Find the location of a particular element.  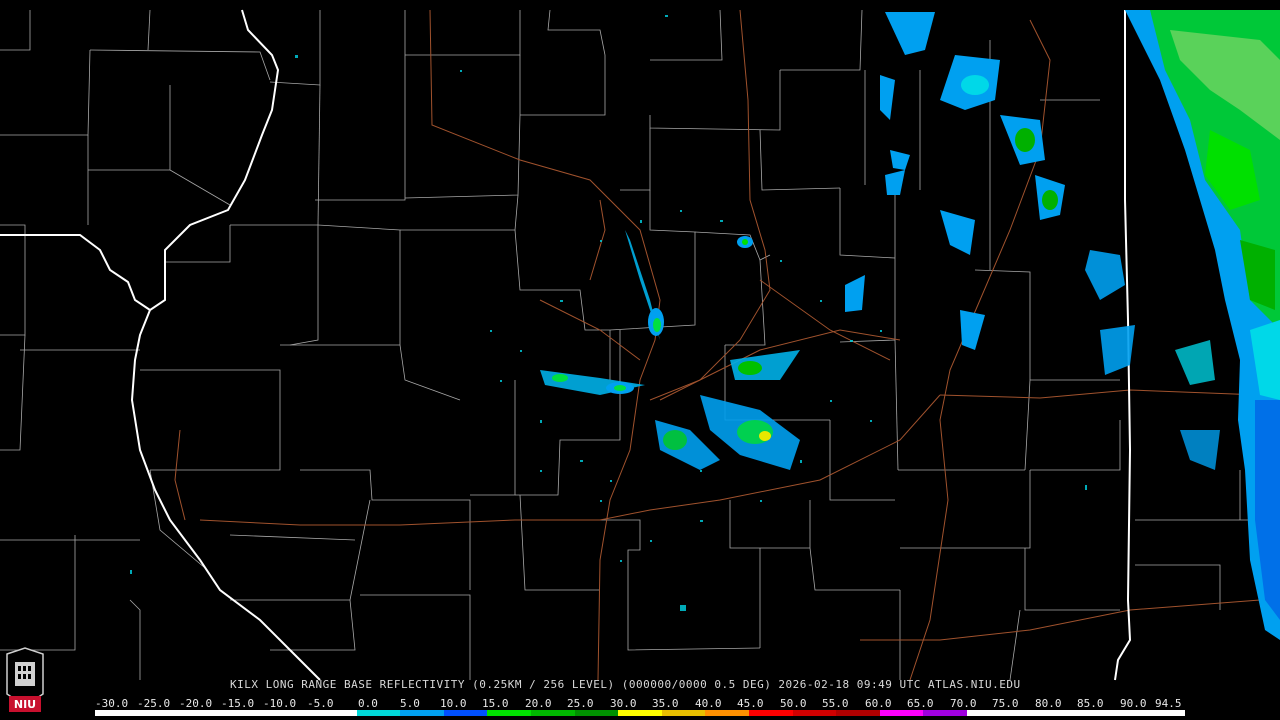

scale-label: -30.0 is located at coordinates (112, 703).